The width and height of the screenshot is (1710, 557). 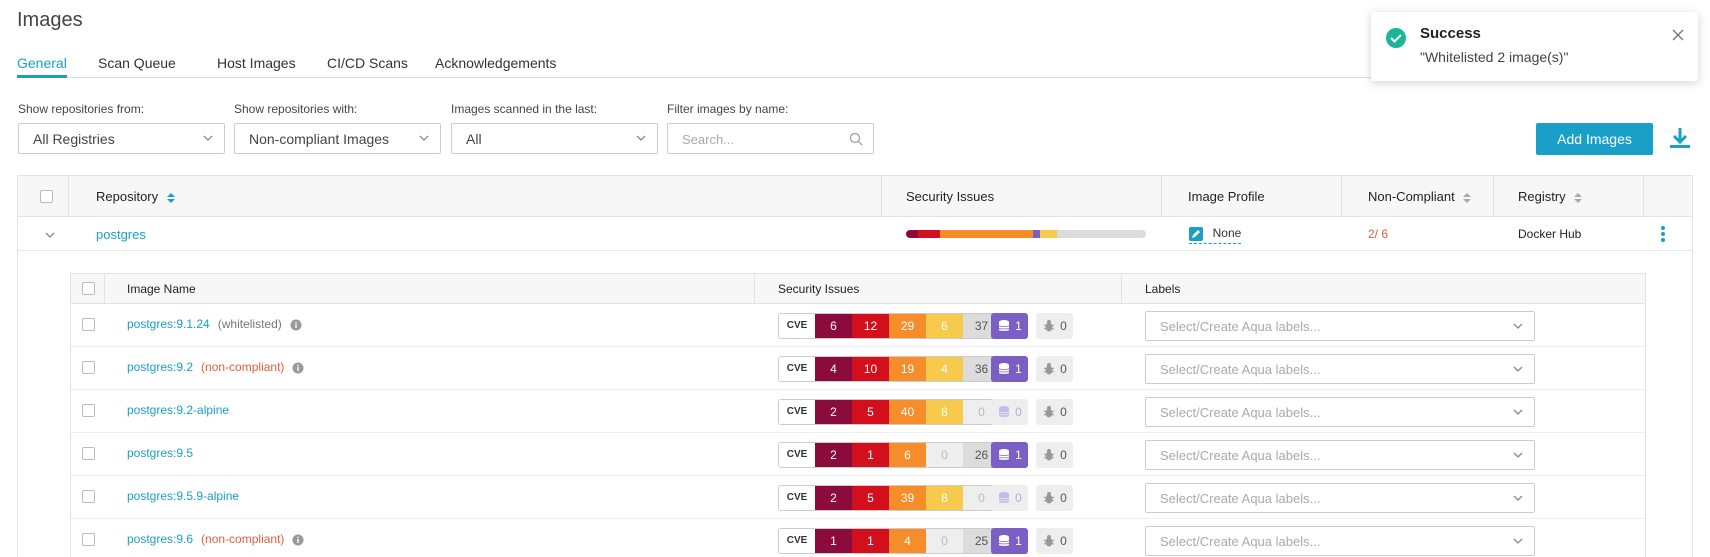 I want to click on bar-critical, so click(x=929, y=234).